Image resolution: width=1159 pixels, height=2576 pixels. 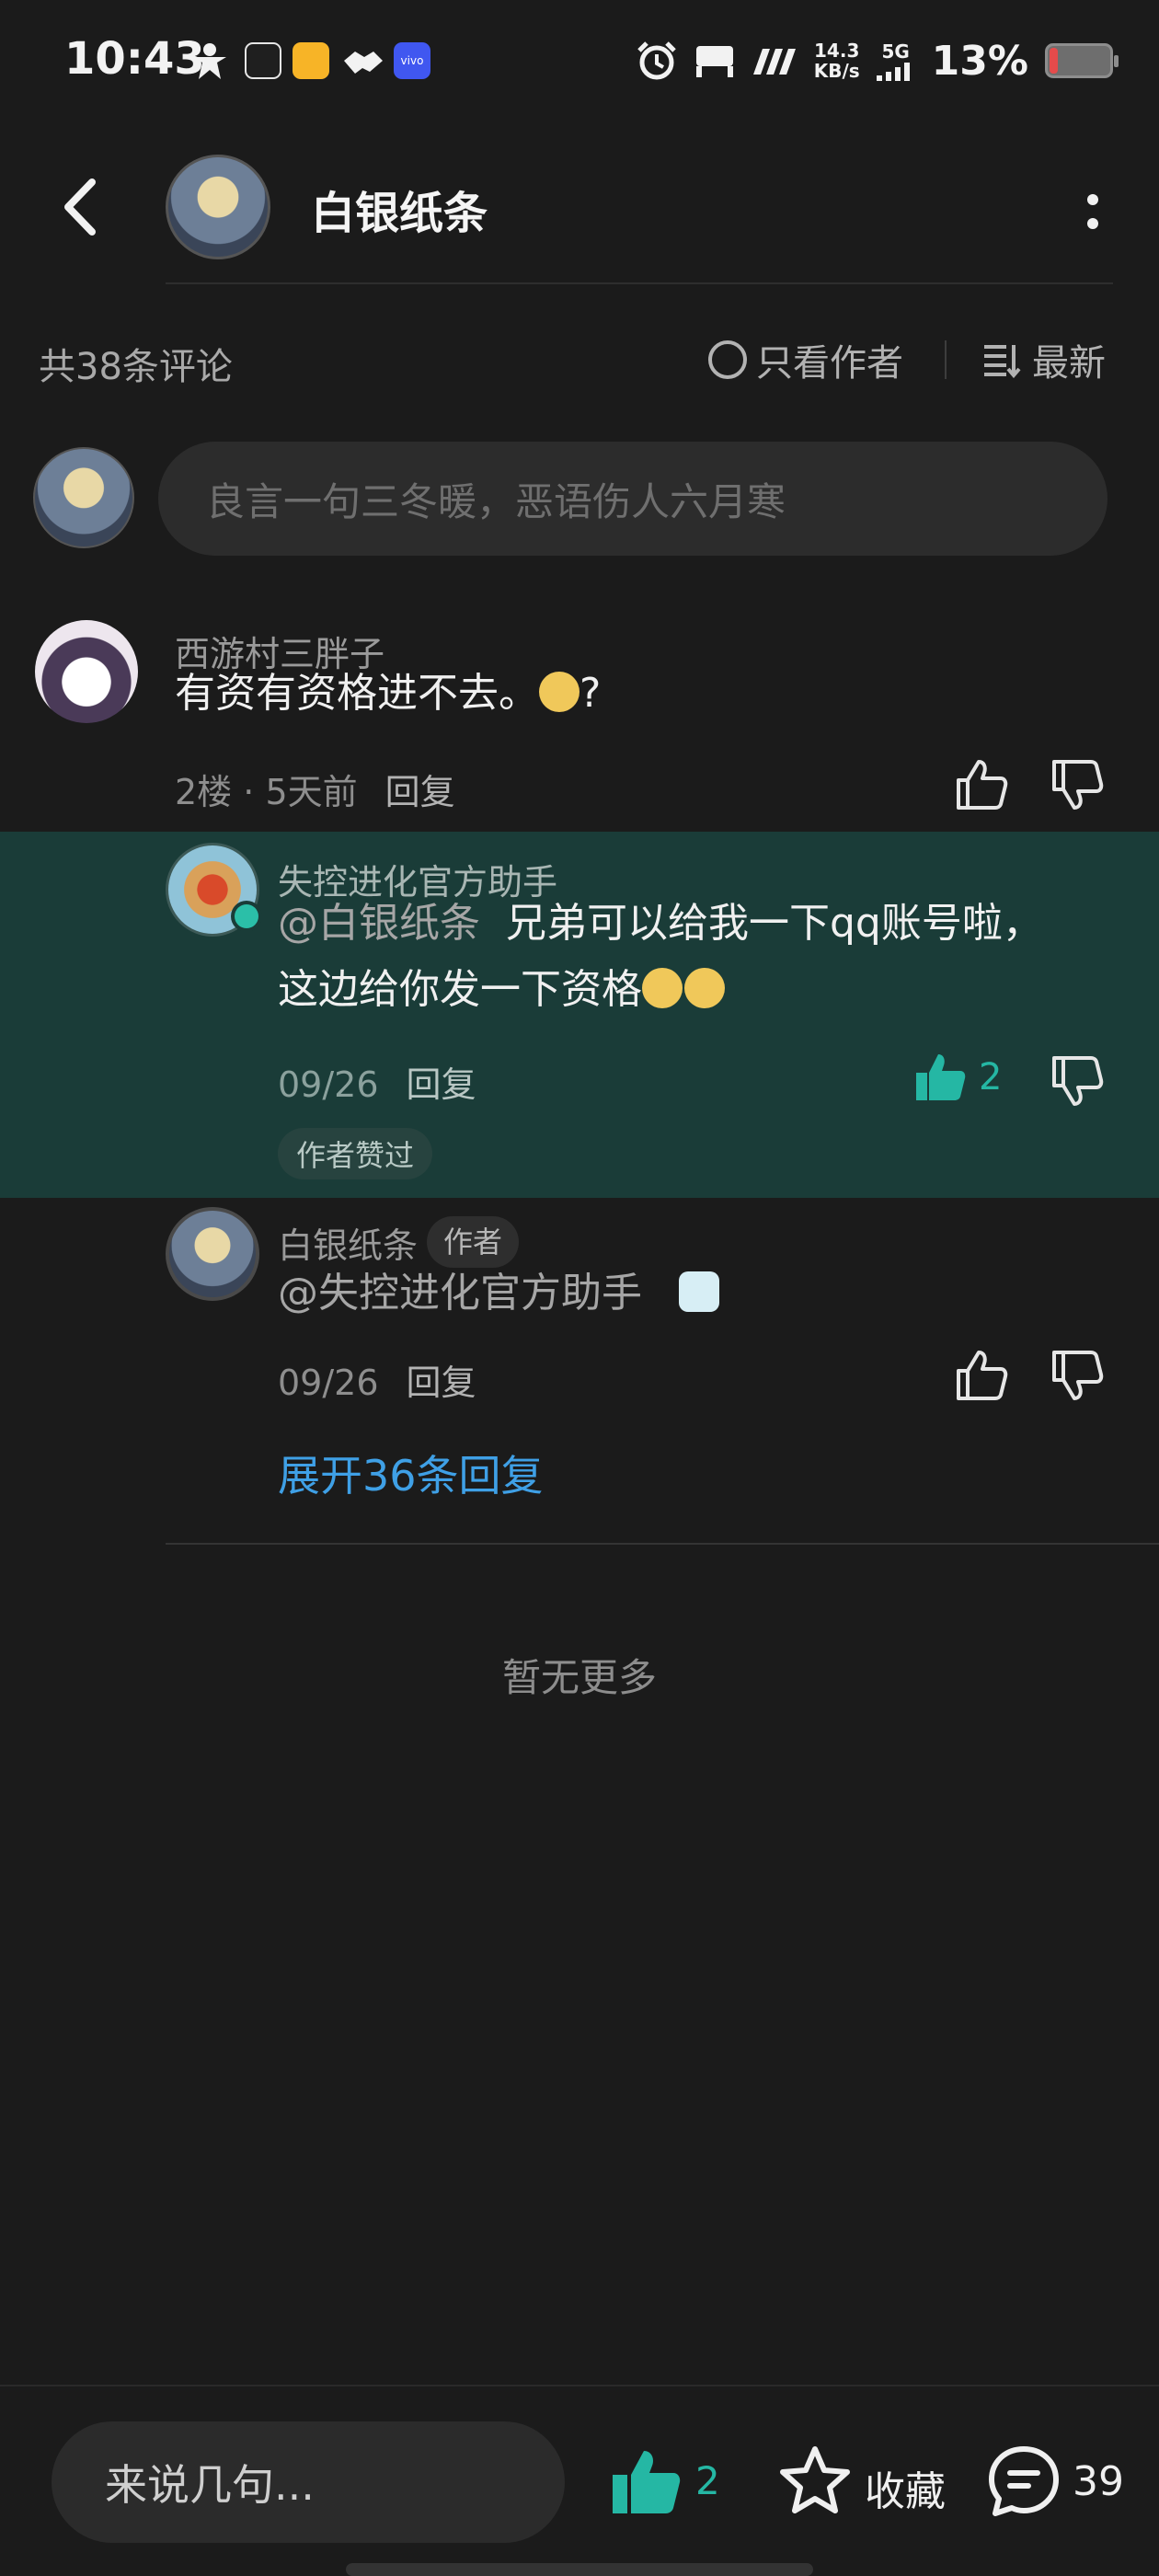 I want to click on reply-text: @失控进化官方助手, so click(x=498, y=1293).